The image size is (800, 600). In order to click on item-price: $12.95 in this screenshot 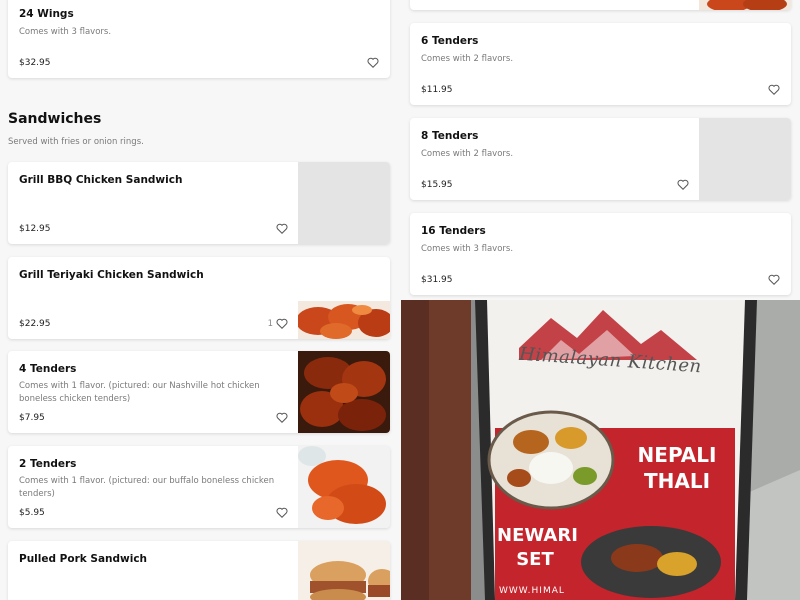, I will do `click(35, 229)`.